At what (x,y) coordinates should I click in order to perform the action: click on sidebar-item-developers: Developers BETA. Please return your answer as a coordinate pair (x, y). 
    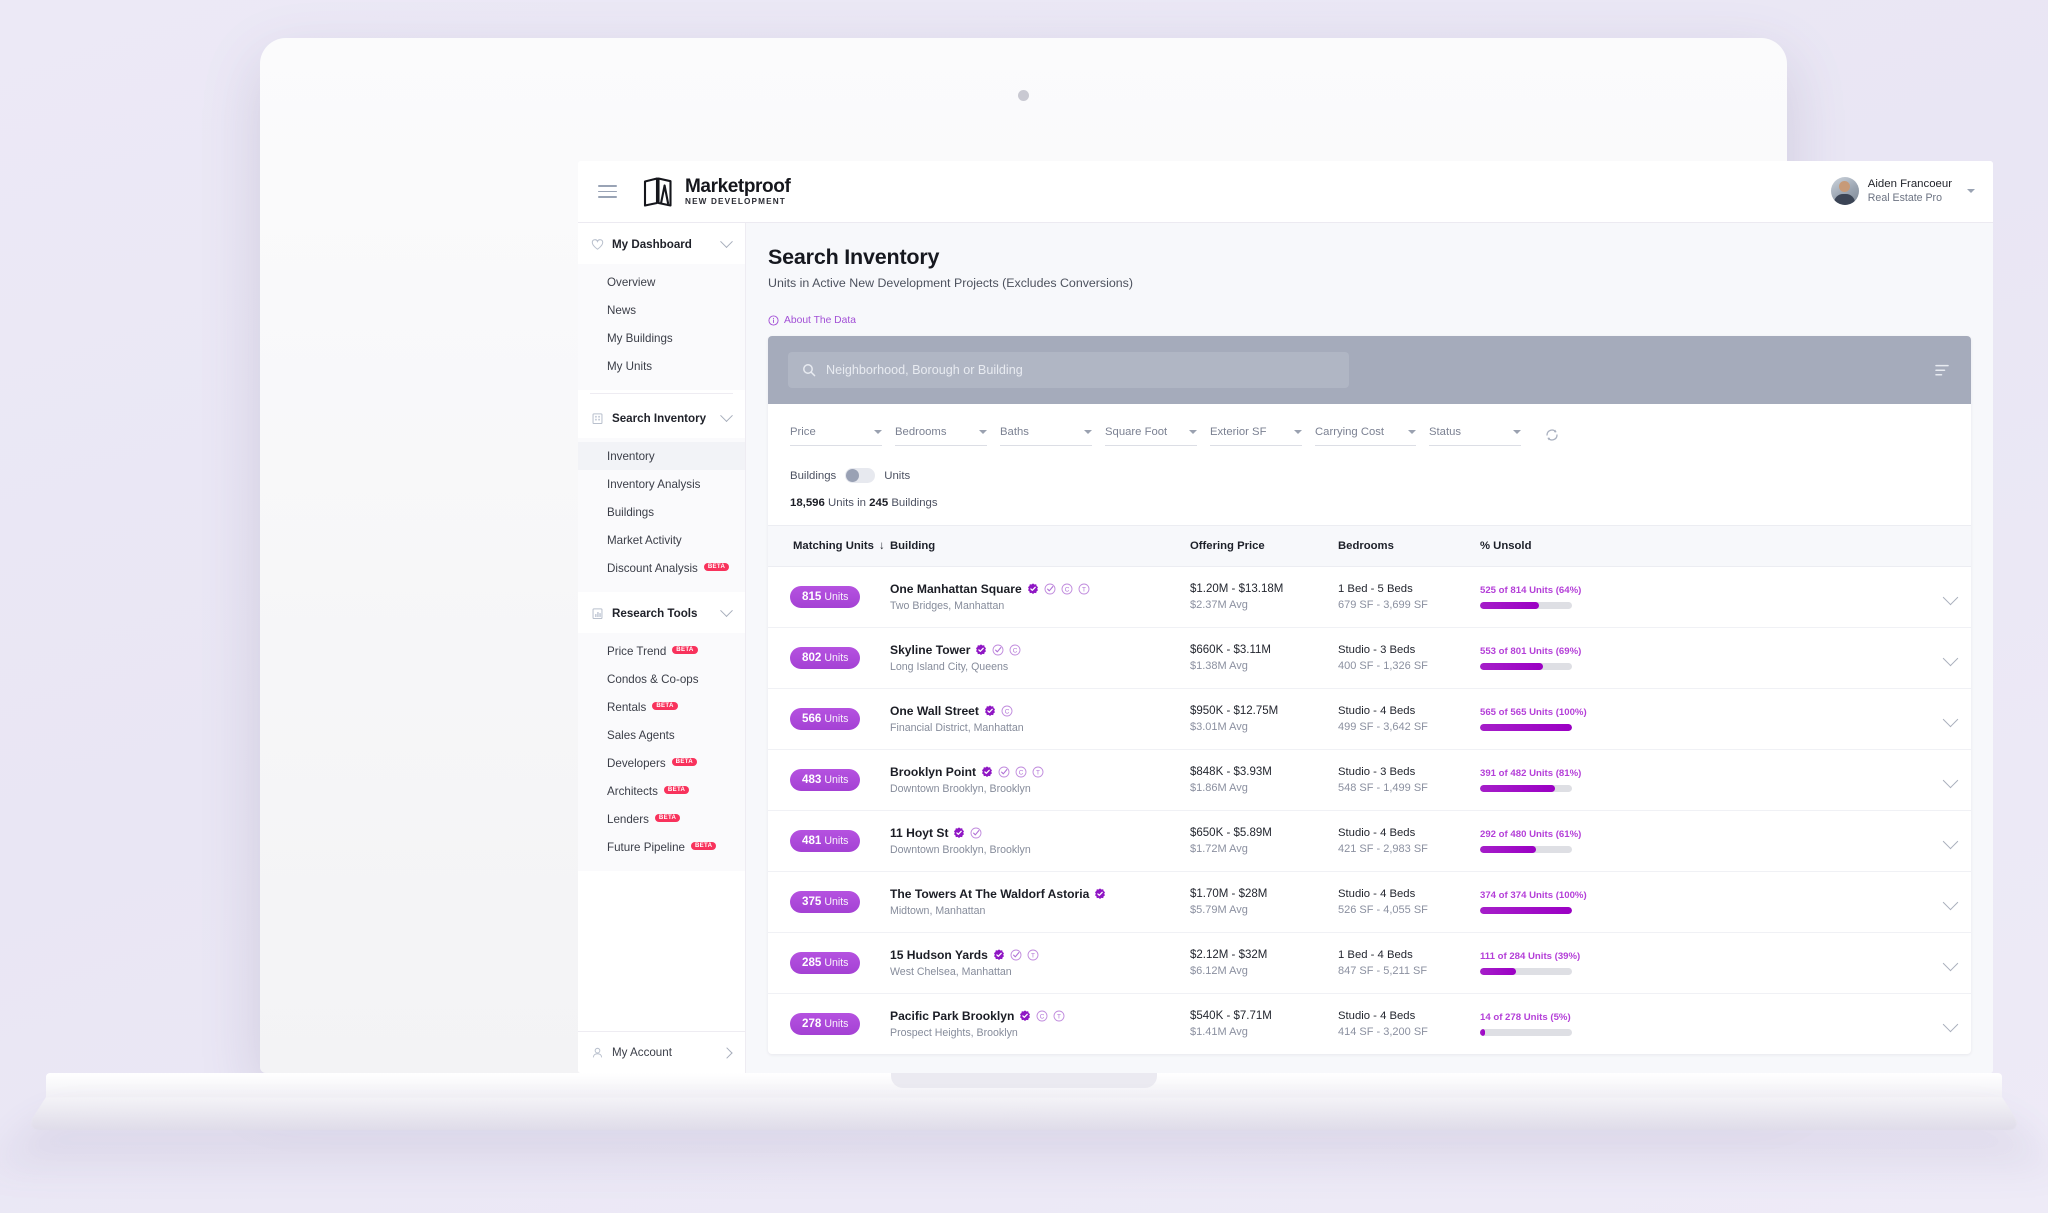
    Looking at the image, I should click on (661, 763).